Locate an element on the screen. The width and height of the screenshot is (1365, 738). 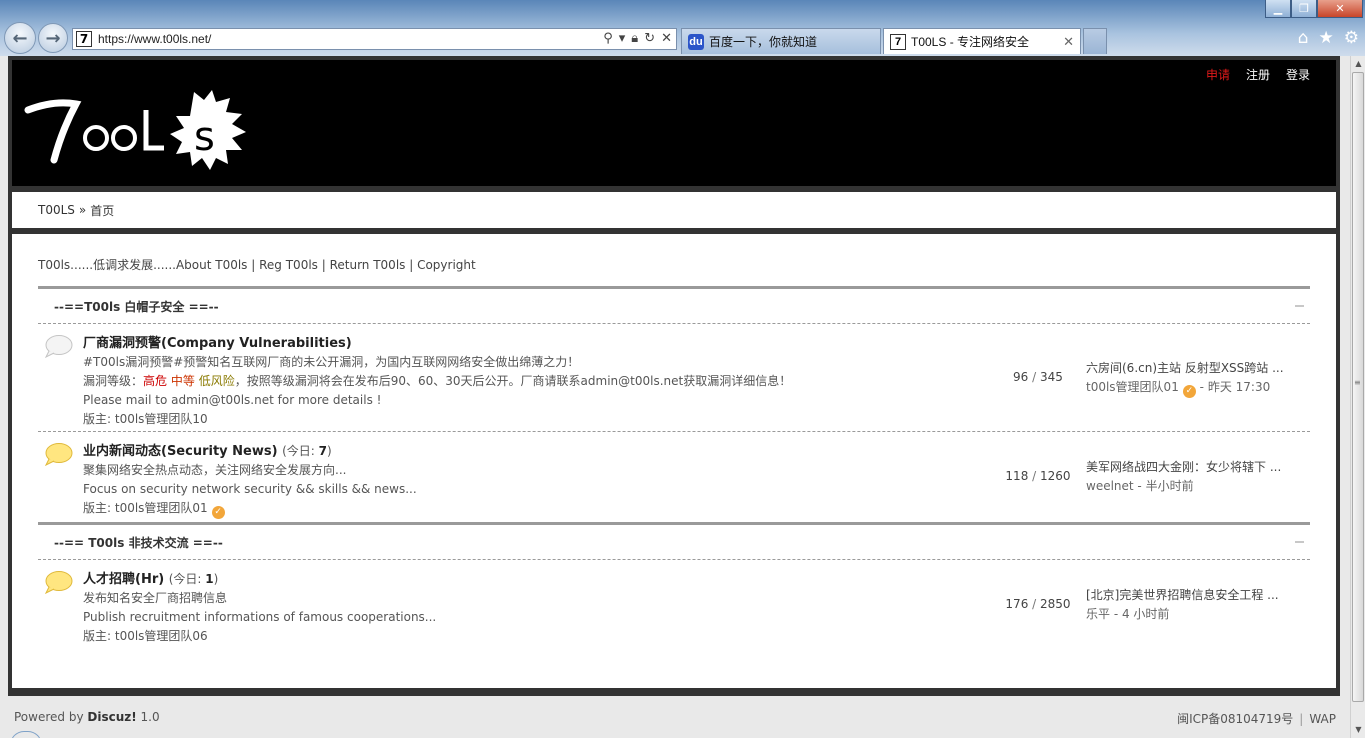
level-high: 高危 is located at coordinates (155, 381).